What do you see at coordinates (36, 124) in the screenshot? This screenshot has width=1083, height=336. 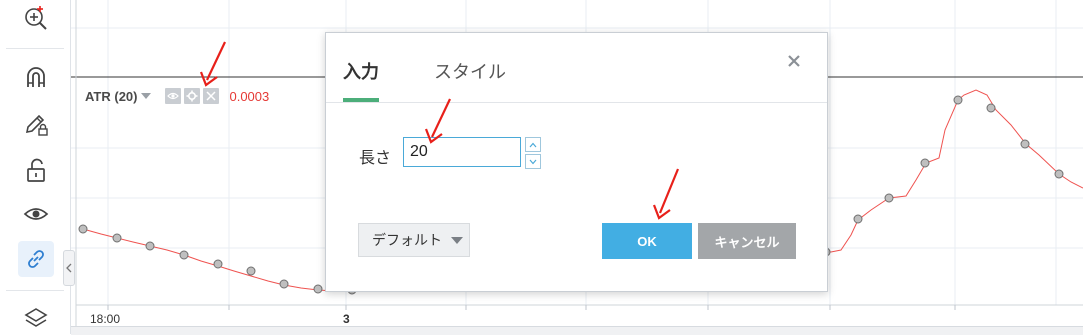 I see `pencil-lock-icon` at bounding box center [36, 124].